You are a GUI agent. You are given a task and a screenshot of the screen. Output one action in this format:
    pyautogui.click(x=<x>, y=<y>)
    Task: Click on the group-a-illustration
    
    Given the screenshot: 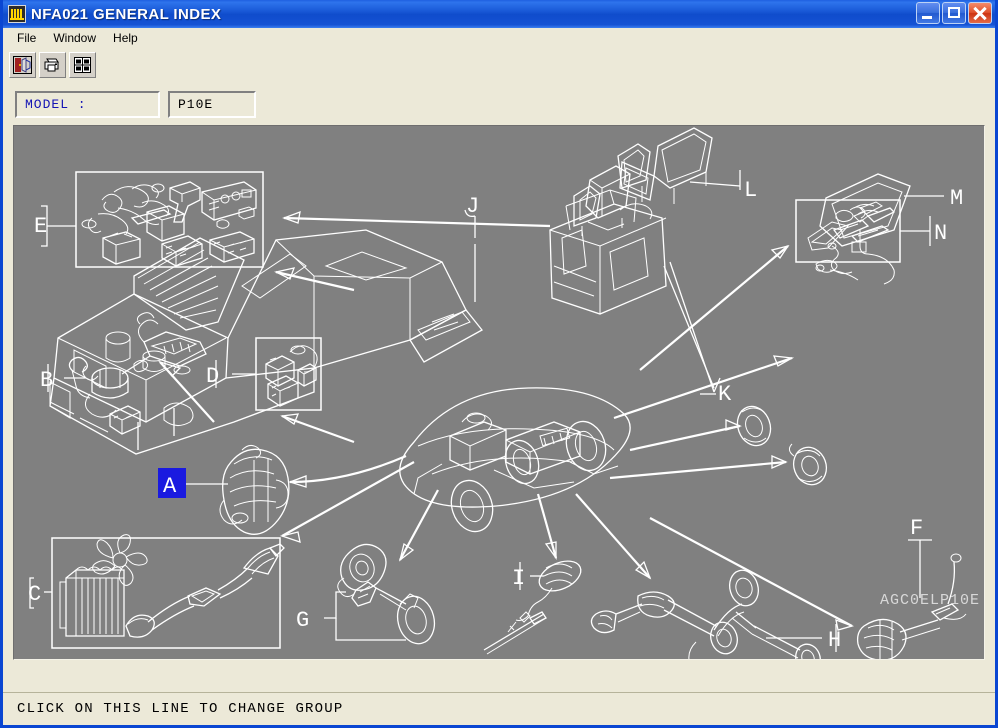 What is the action you would take?
    pyautogui.click(x=254, y=489)
    